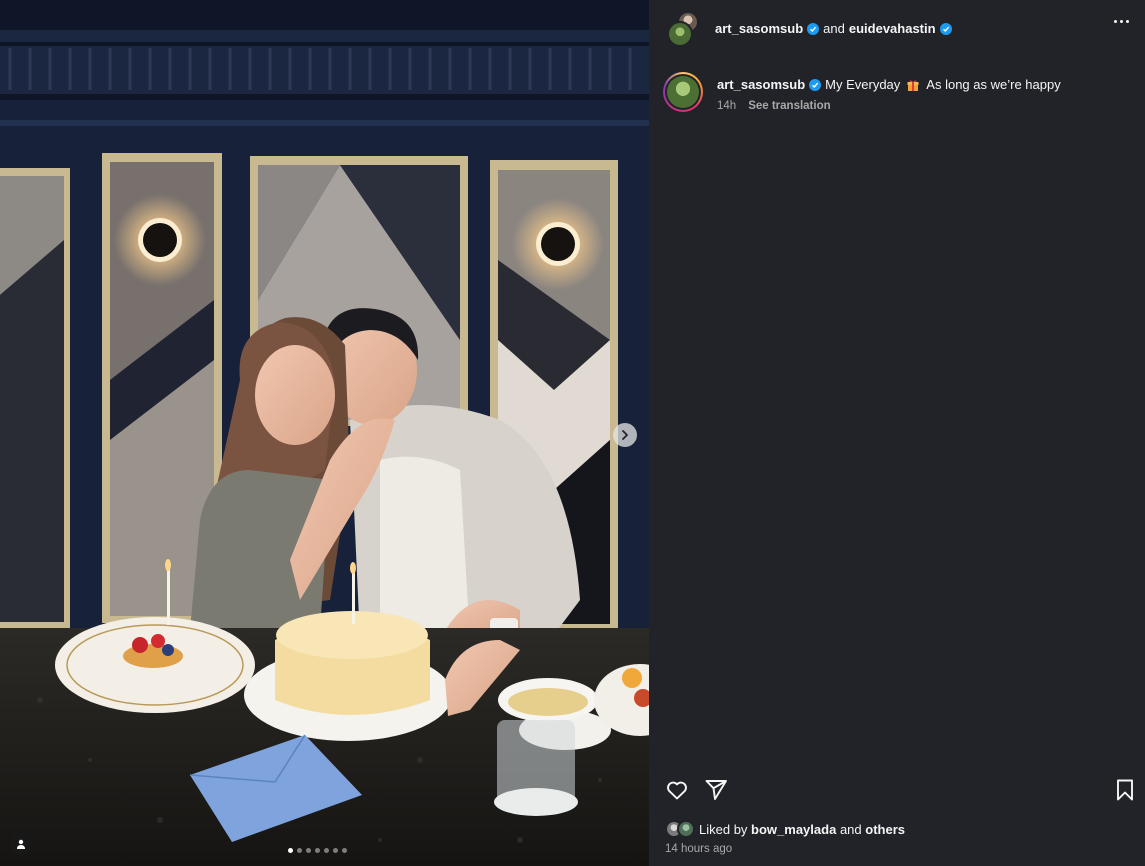 The width and height of the screenshot is (1145, 866). Describe the element at coordinates (723, 829) in the screenshot. I see `likes-prefix: Liked by` at that location.